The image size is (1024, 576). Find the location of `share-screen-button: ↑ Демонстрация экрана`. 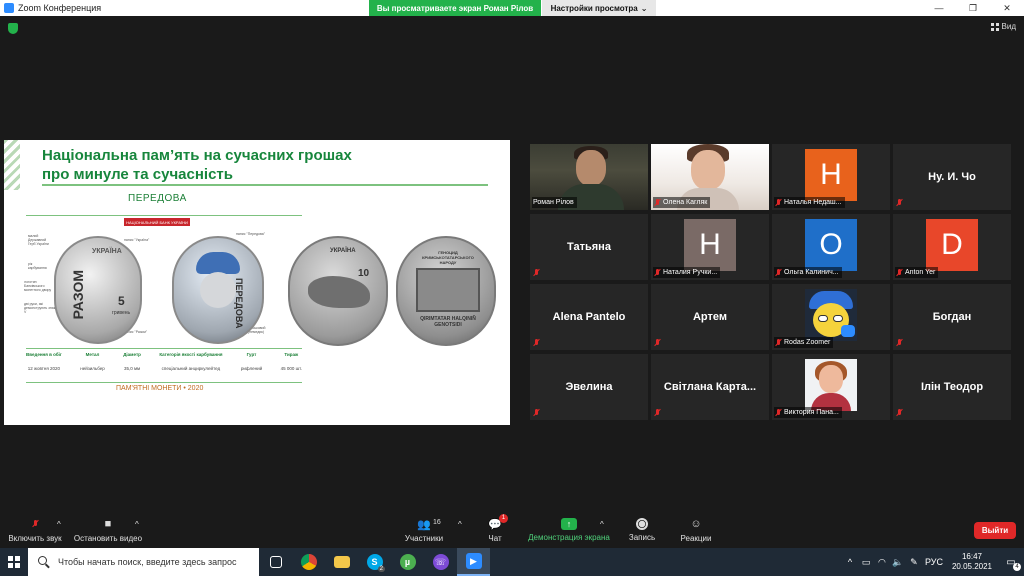

share-screen-button: ↑ Демонстрация экрана is located at coordinates (569, 530).